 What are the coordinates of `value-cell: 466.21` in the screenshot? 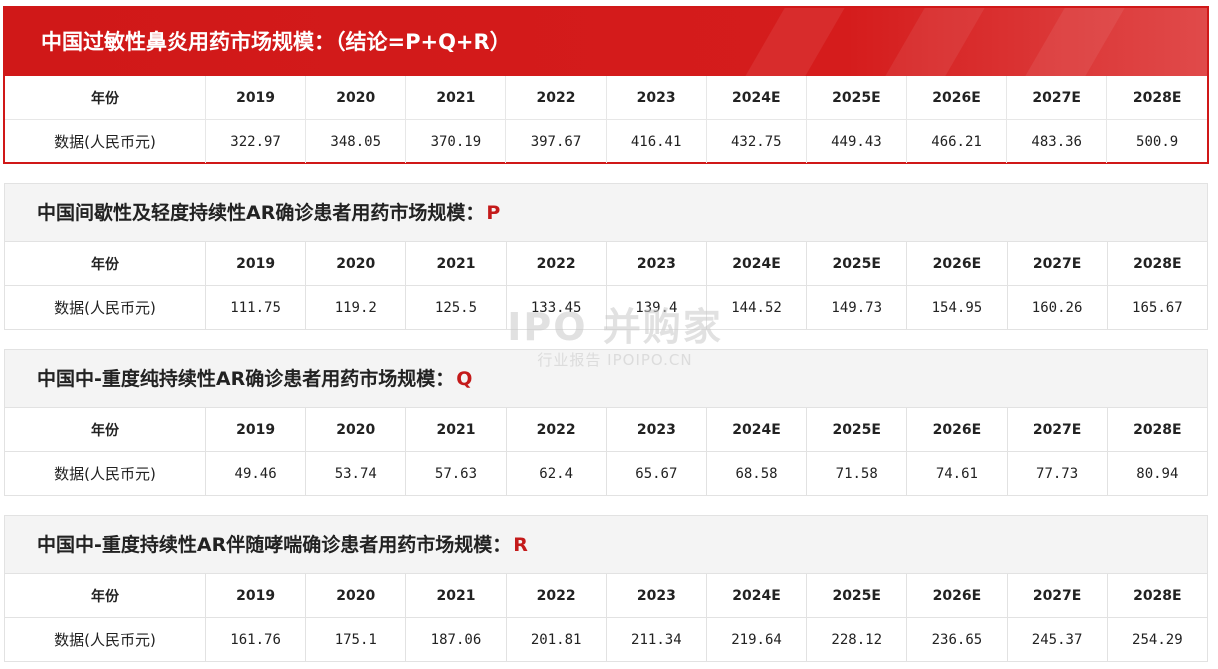 It's located at (956, 141).